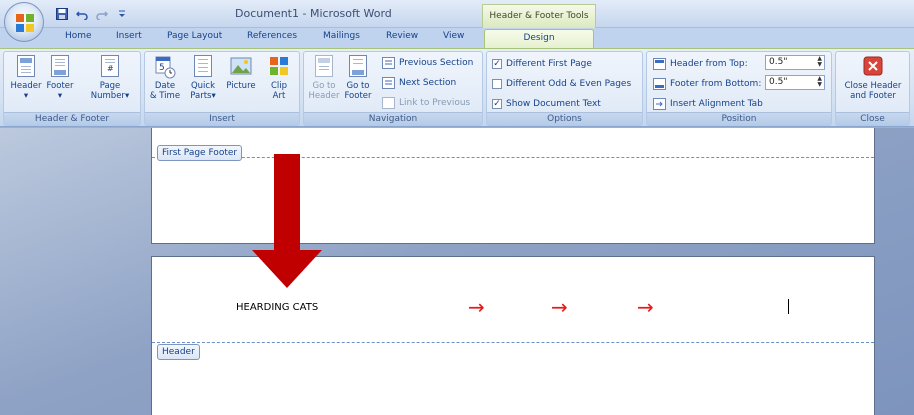 Image resolution: width=914 pixels, height=415 pixels. Describe the element at coordinates (110, 82) in the screenshot. I see `page-number-button: # Page Number▾` at that location.